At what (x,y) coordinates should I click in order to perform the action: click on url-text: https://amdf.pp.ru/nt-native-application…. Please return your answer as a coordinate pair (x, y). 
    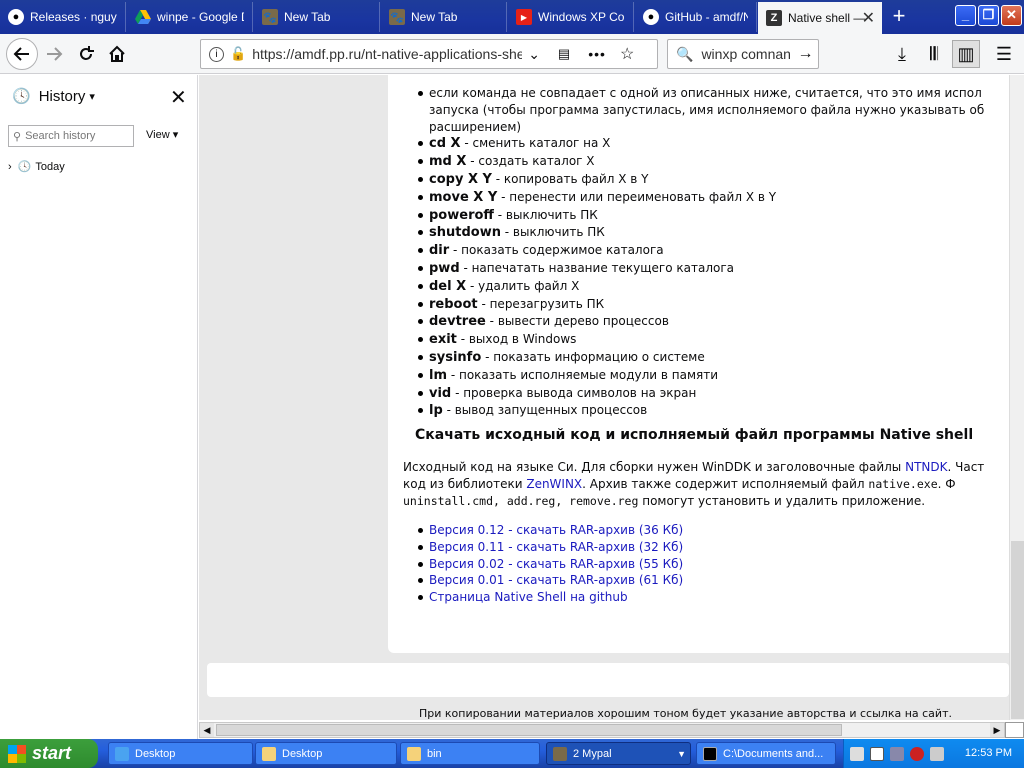
    Looking at the image, I should click on (387, 54).